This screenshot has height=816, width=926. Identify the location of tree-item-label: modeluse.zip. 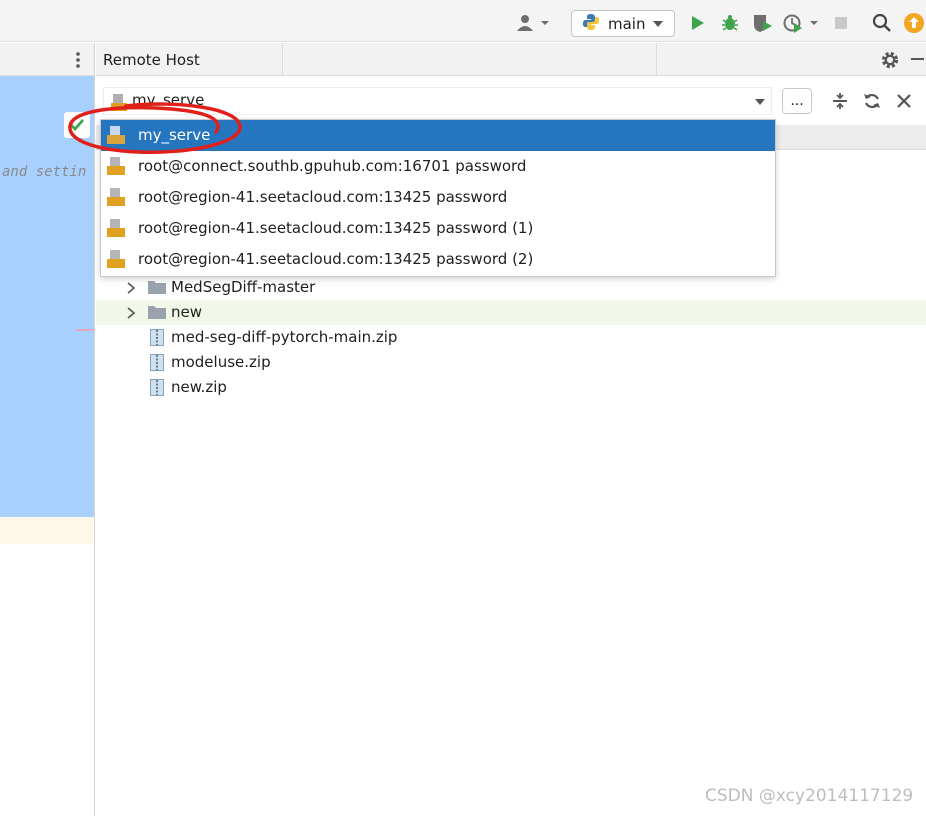
(221, 362).